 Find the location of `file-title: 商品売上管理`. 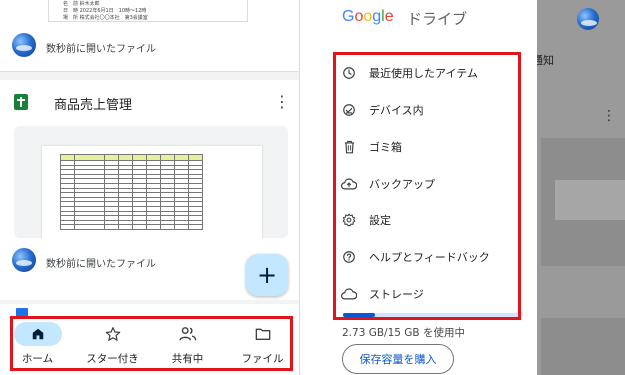

file-title: 商品売上管理 is located at coordinates (93, 105).